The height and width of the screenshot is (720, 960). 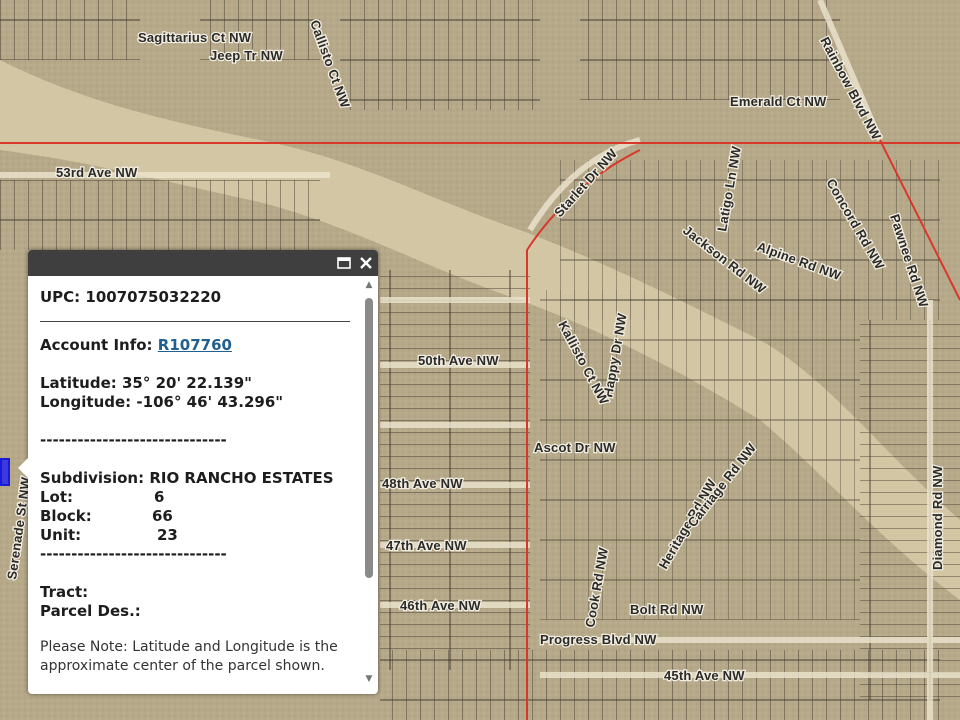 What do you see at coordinates (369, 679) in the screenshot?
I see `scroll-down-icon: ▼` at bounding box center [369, 679].